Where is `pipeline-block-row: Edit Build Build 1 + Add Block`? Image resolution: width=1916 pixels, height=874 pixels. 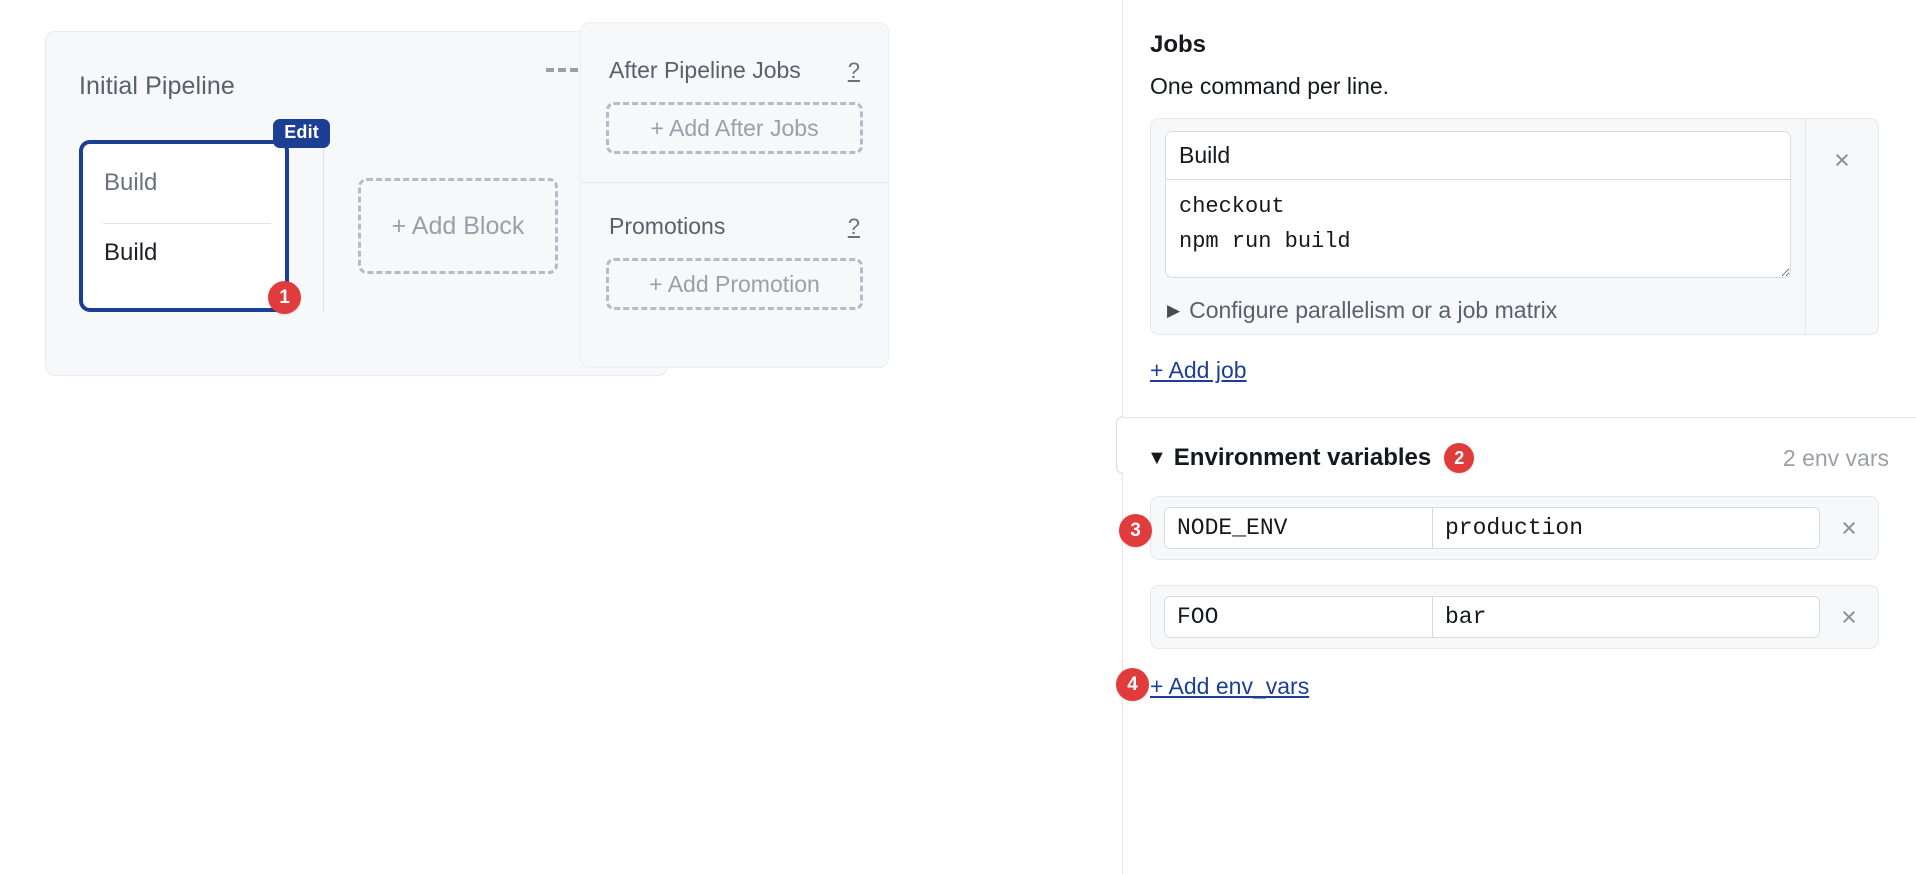
pipeline-block-row: Edit Build Build 1 + Add Block is located at coordinates (318, 216).